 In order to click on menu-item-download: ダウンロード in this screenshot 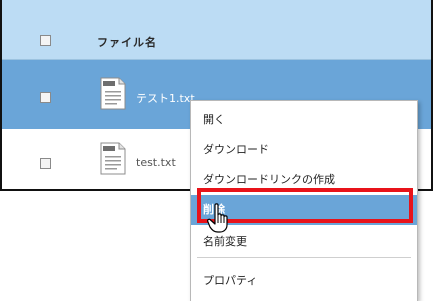, I will do `click(304, 150)`.